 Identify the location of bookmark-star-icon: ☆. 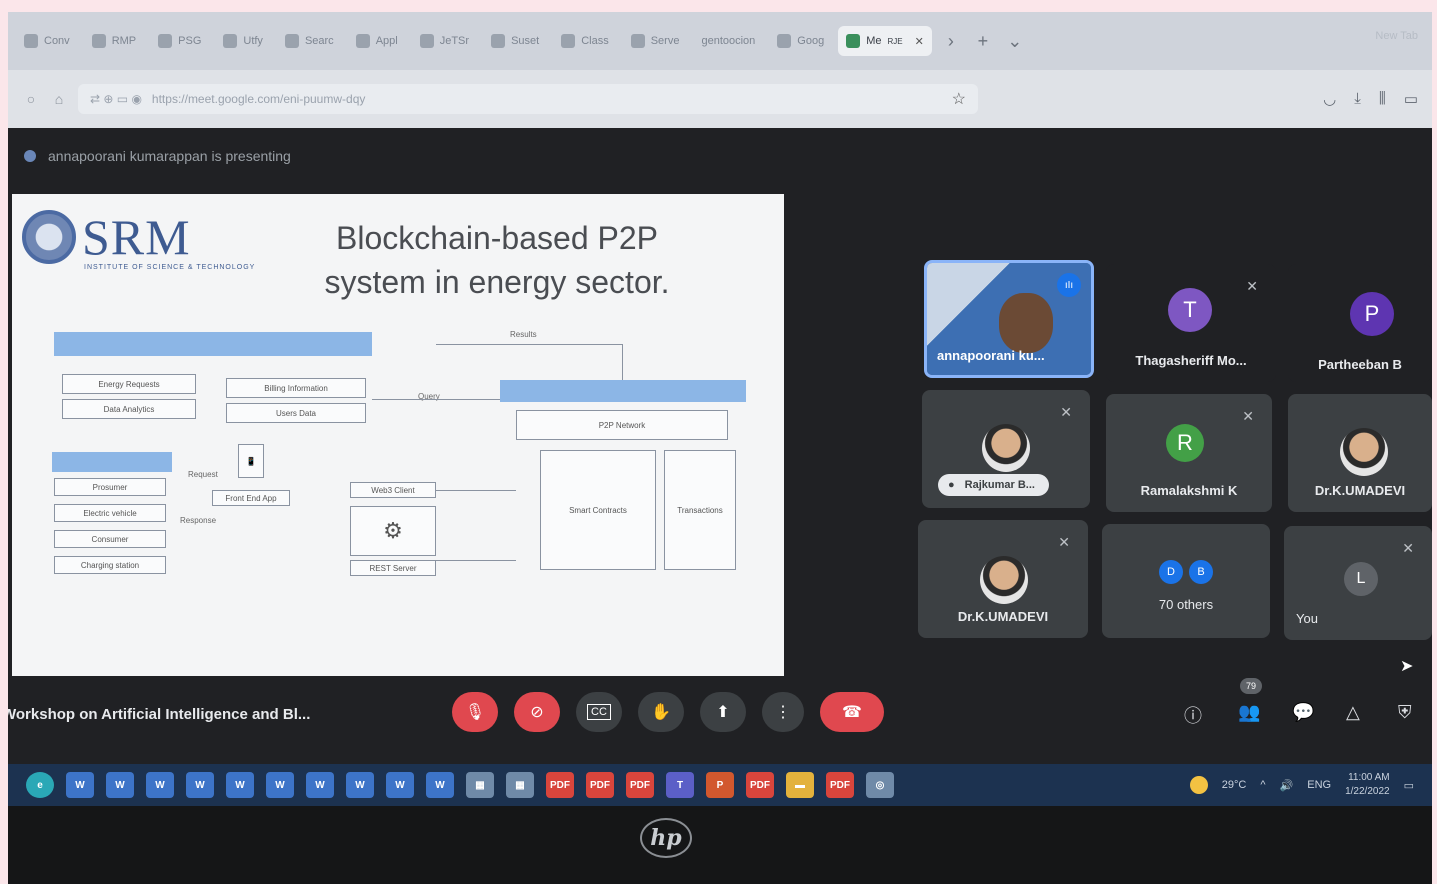
(959, 99).